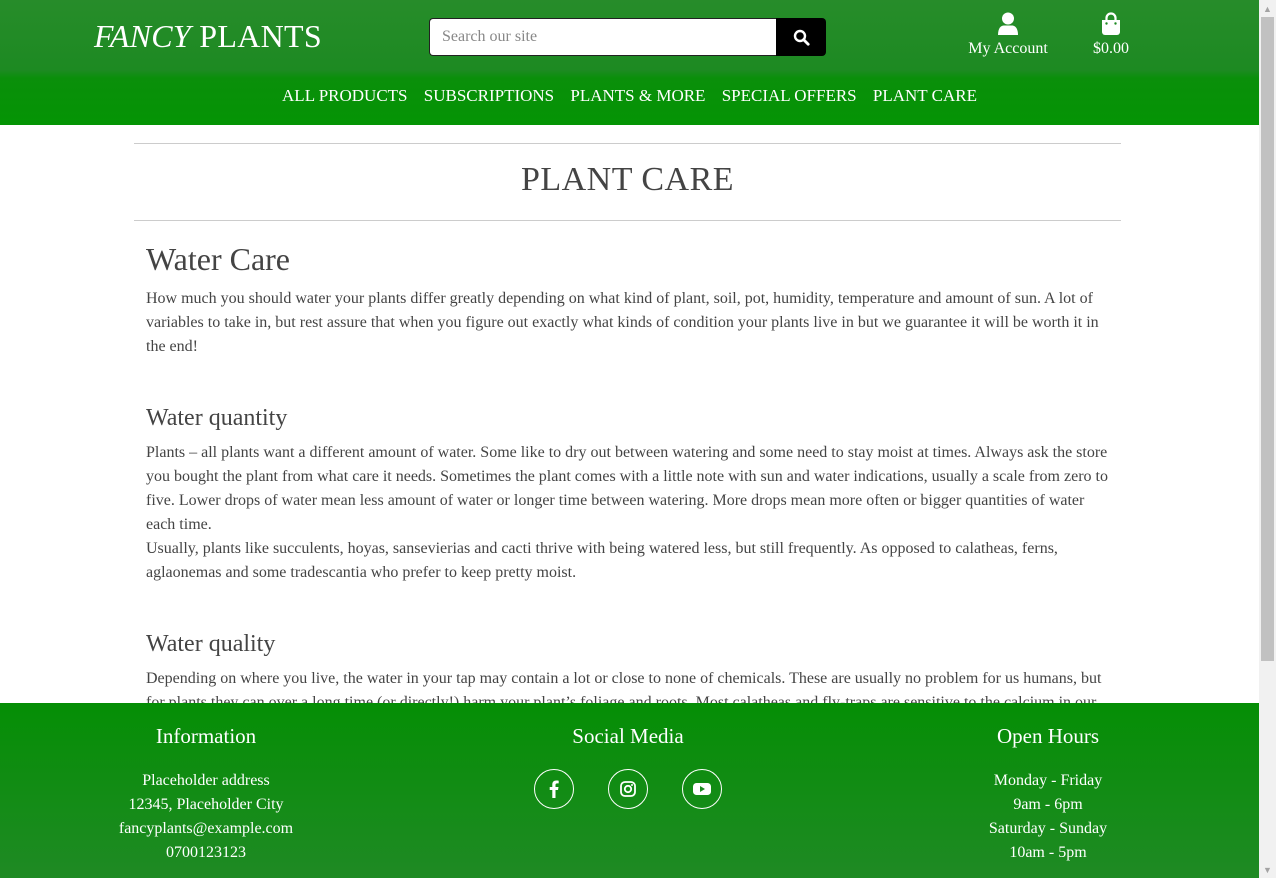 This screenshot has height=878, width=1276. I want to click on nav-plants-and-more: PLANTS & MORE, so click(637, 95).